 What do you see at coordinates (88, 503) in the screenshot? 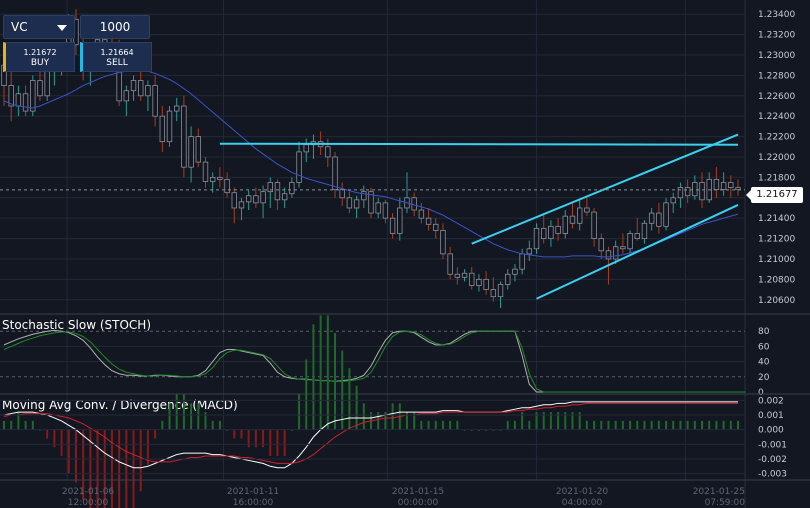
I see `time-tick-time: 12:00:00` at bounding box center [88, 503].